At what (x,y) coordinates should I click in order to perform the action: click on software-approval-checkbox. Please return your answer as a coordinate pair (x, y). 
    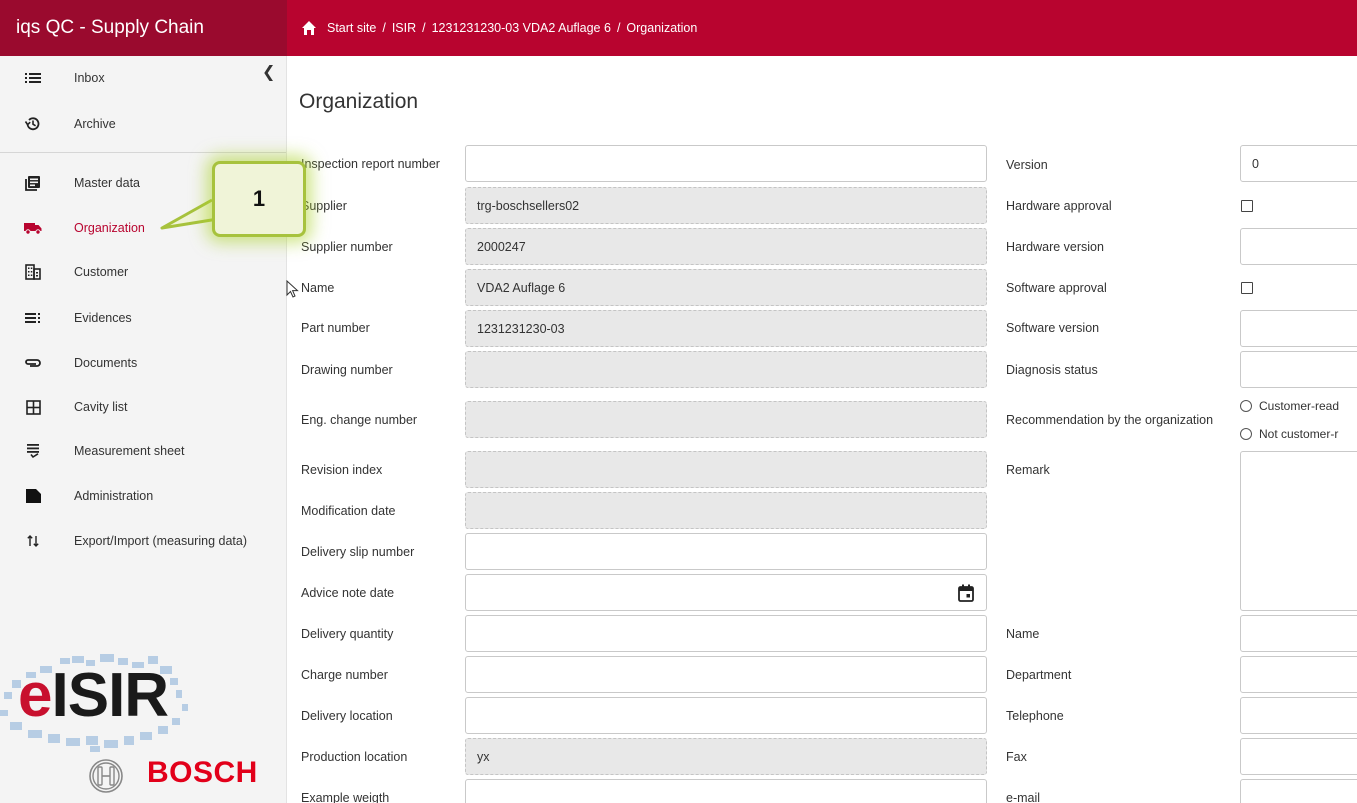
    Looking at the image, I should click on (1247, 288).